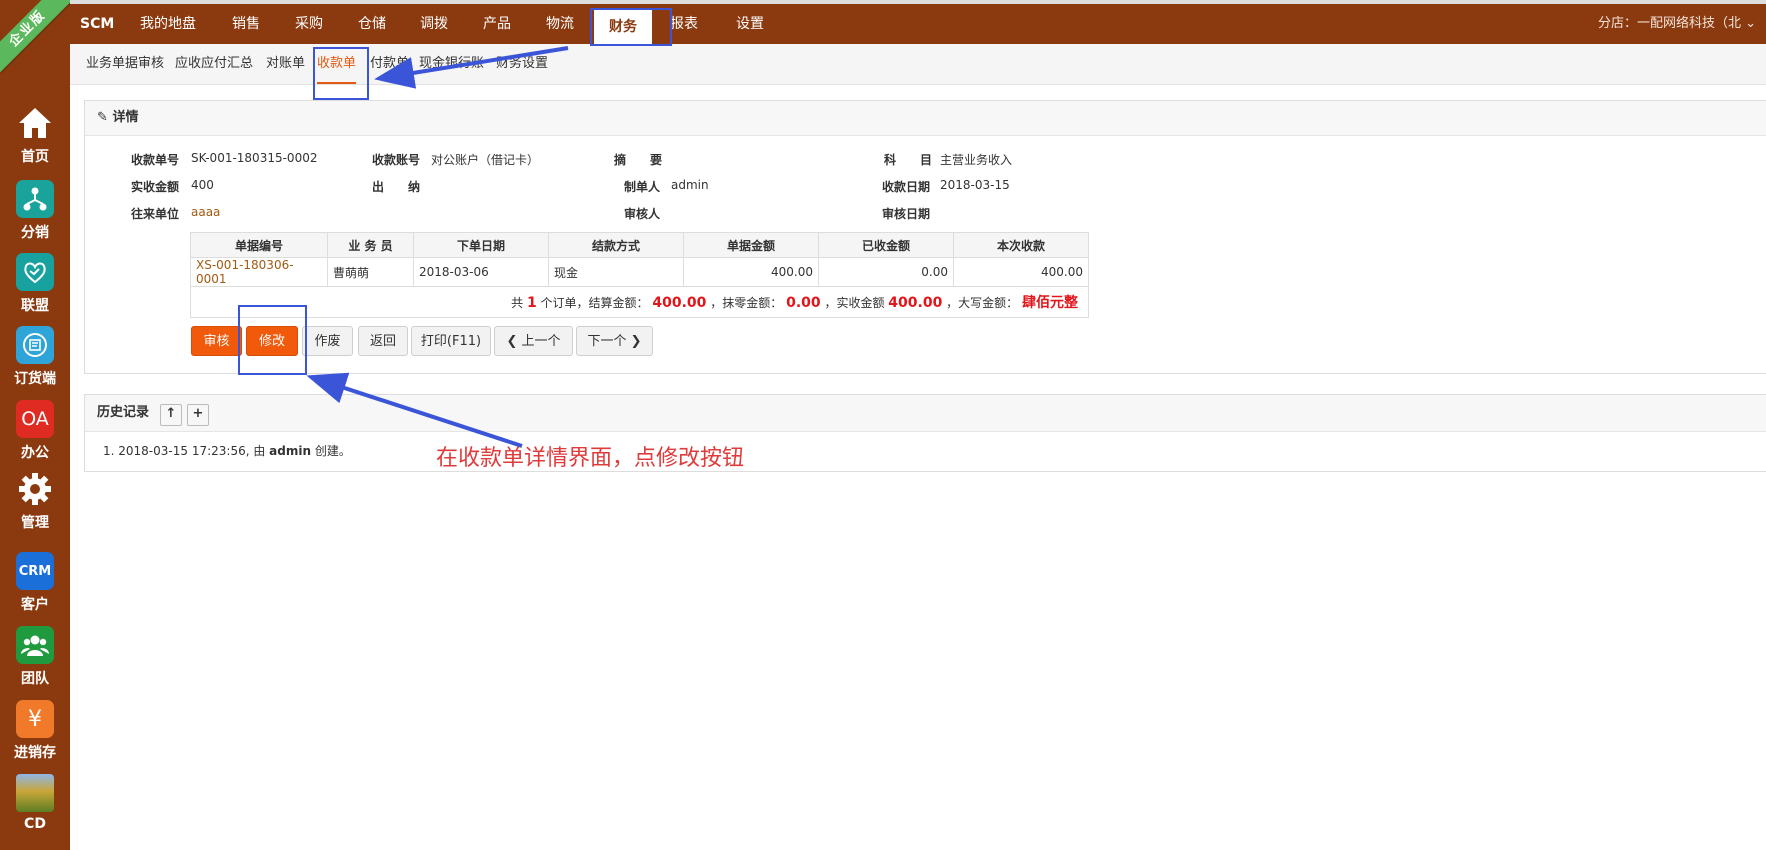  Describe the element at coordinates (35, 345) in the screenshot. I see `ordering-icon` at that location.